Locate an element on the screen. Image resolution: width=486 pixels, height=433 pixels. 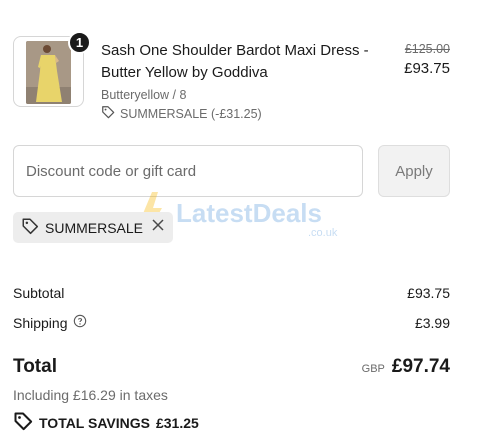
total-row: Total GBP £97.74 is located at coordinates (231, 367).